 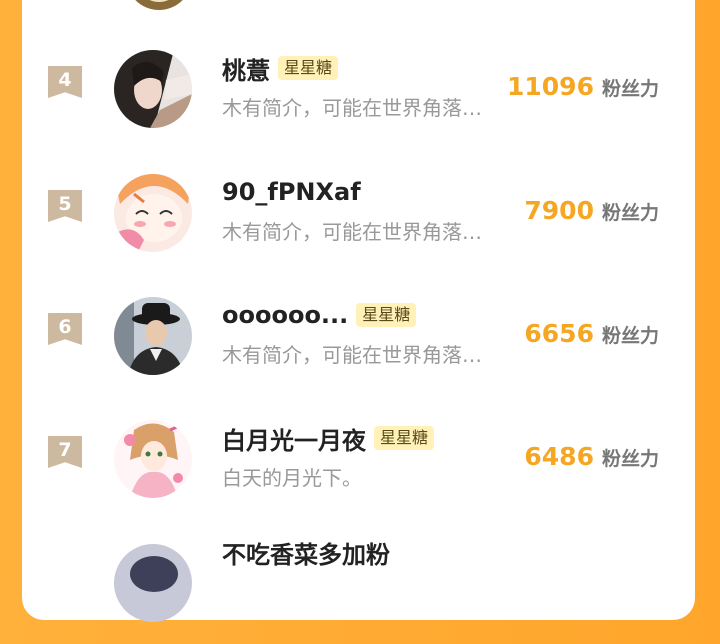 What do you see at coordinates (306, 552) in the screenshot?
I see `user-name: 不吃香菜多加粉` at bounding box center [306, 552].